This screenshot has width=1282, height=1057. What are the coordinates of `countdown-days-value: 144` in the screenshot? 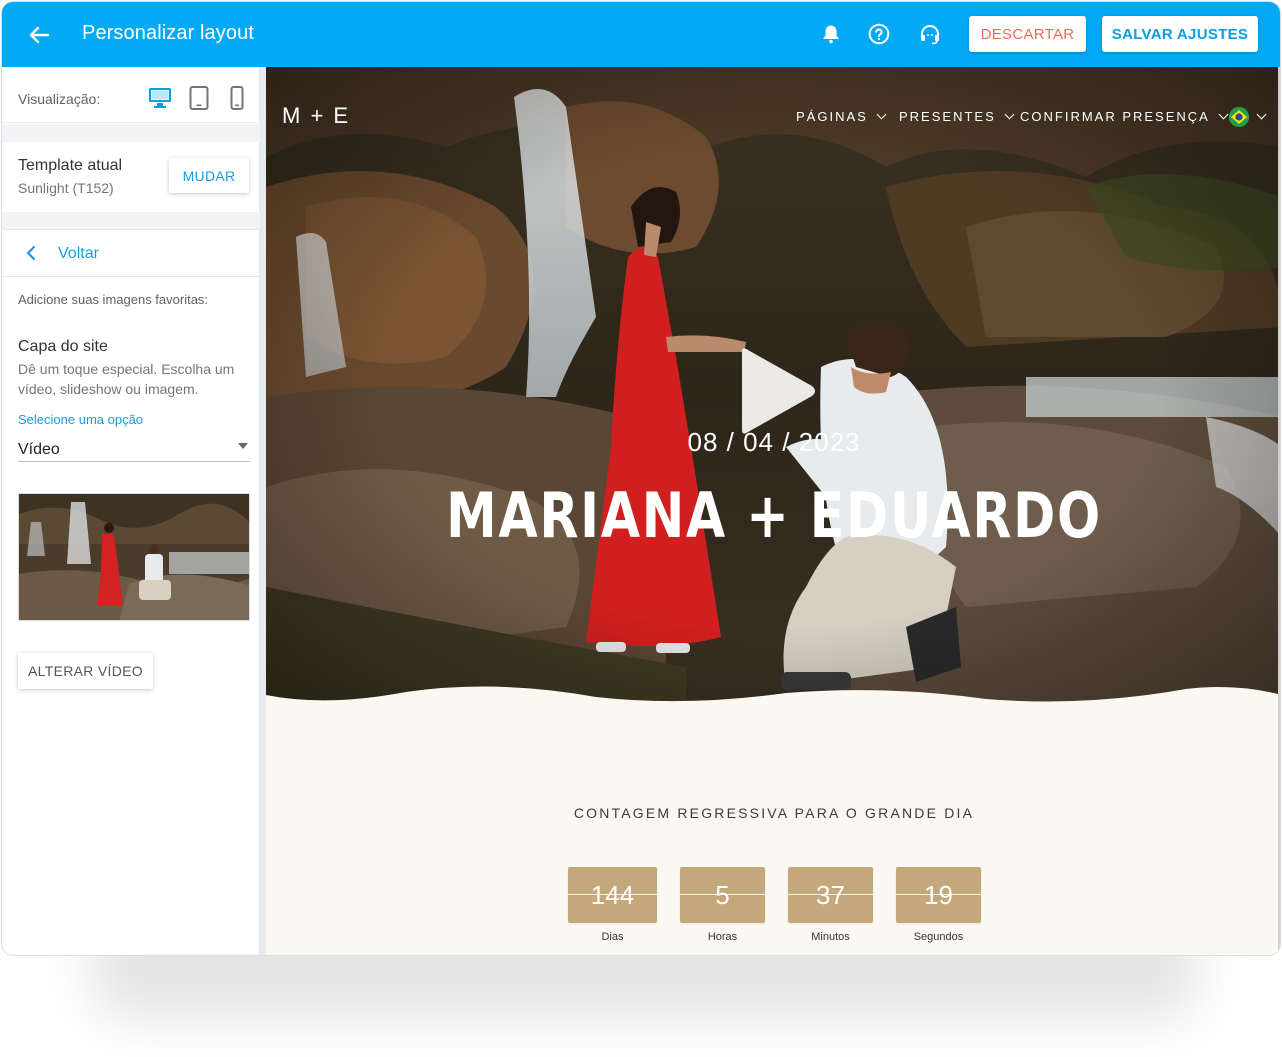 It's located at (612, 895).